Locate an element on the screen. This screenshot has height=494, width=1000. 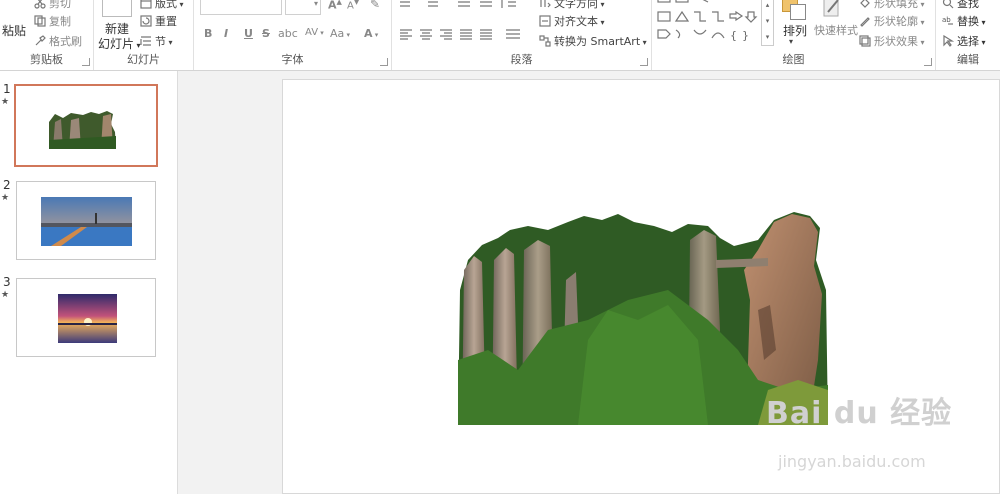
shape-fill-label: 形状填充 is located at coordinates (896, 5).